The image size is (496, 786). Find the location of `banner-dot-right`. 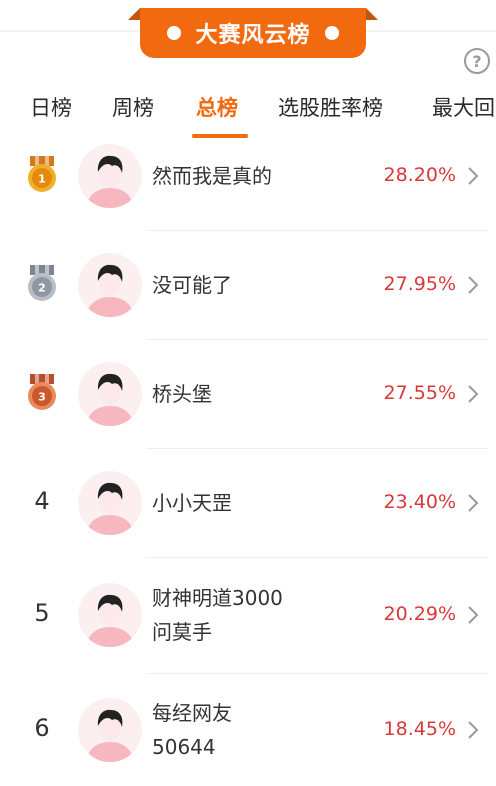

banner-dot-right is located at coordinates (331, 33).